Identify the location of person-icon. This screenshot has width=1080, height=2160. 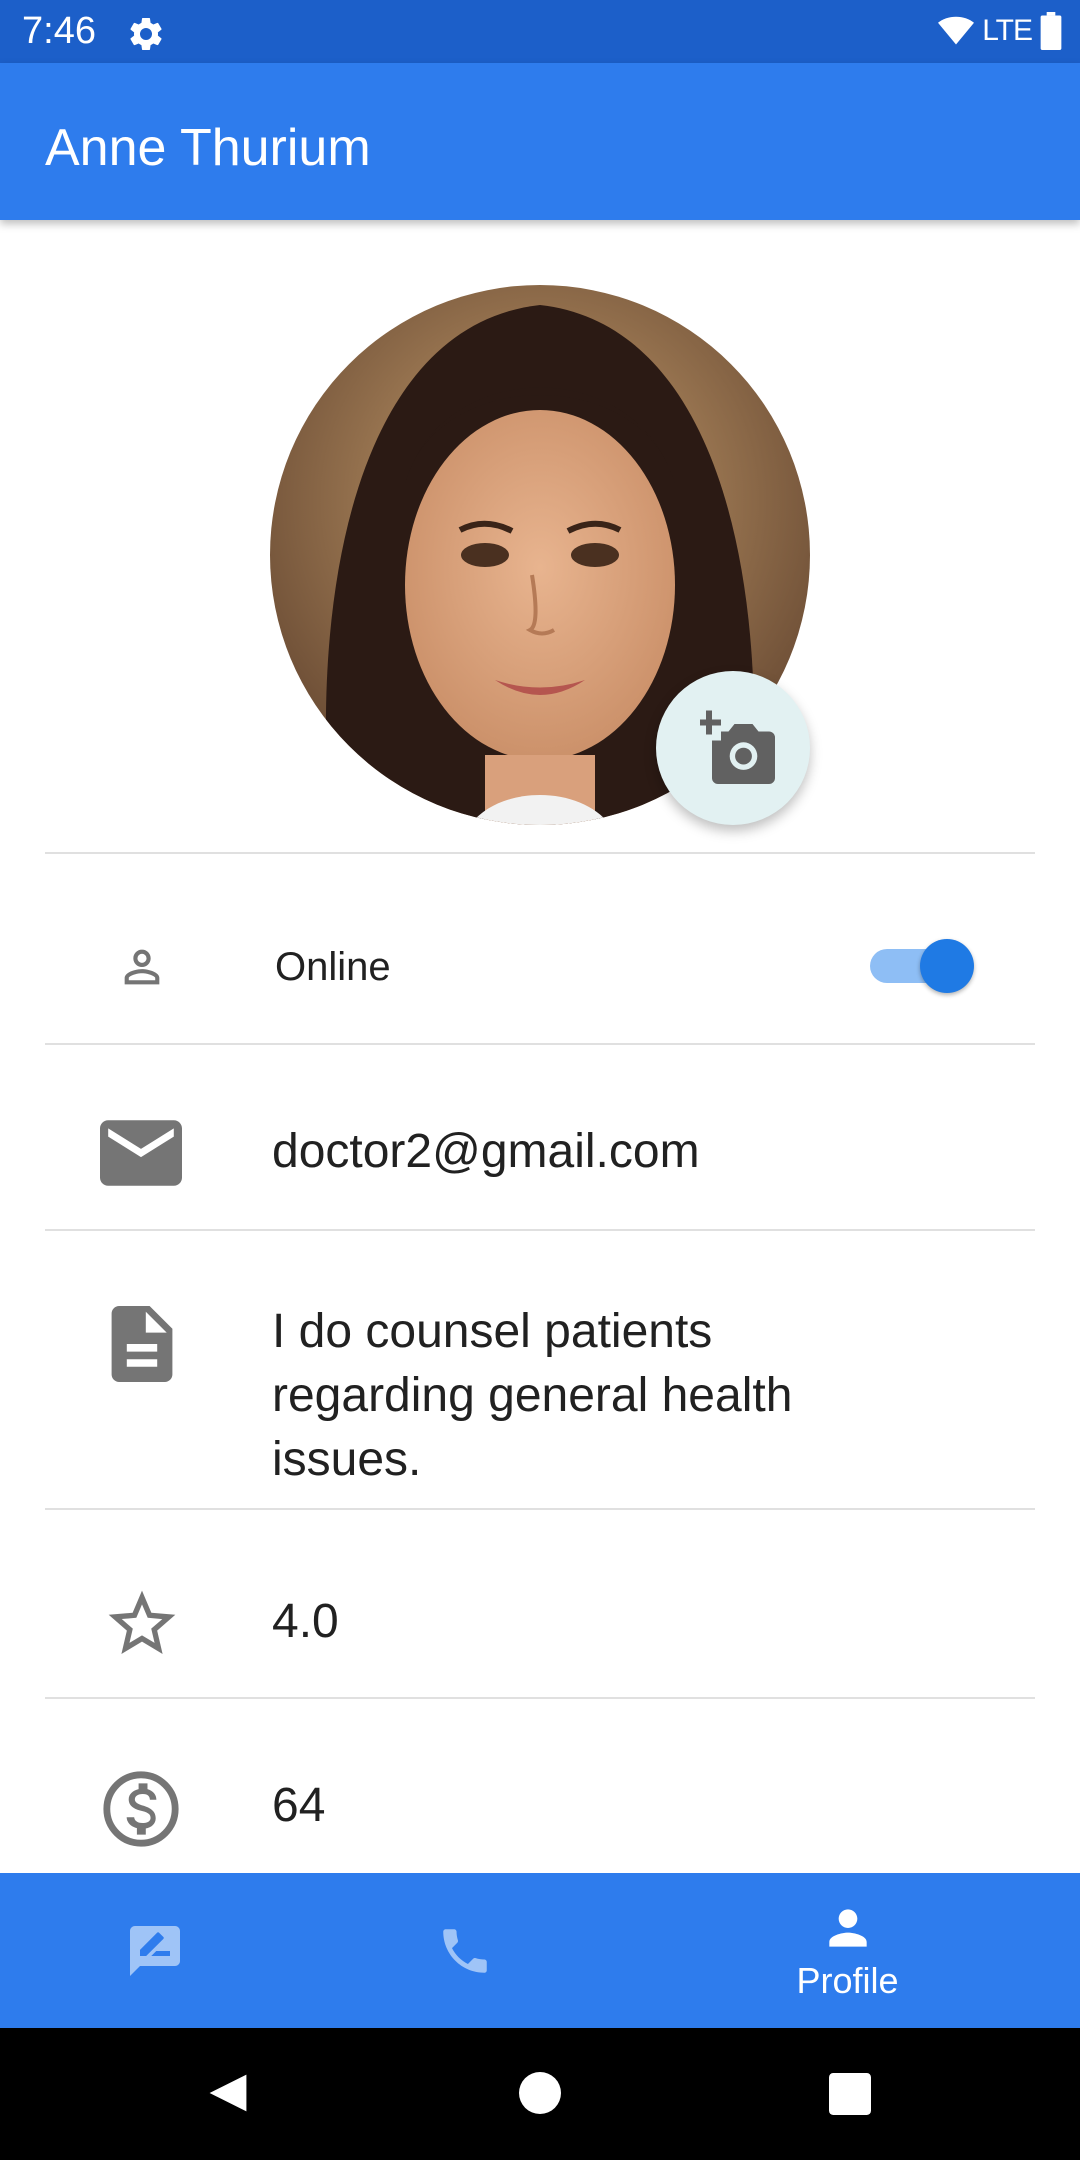
(847, 1927).